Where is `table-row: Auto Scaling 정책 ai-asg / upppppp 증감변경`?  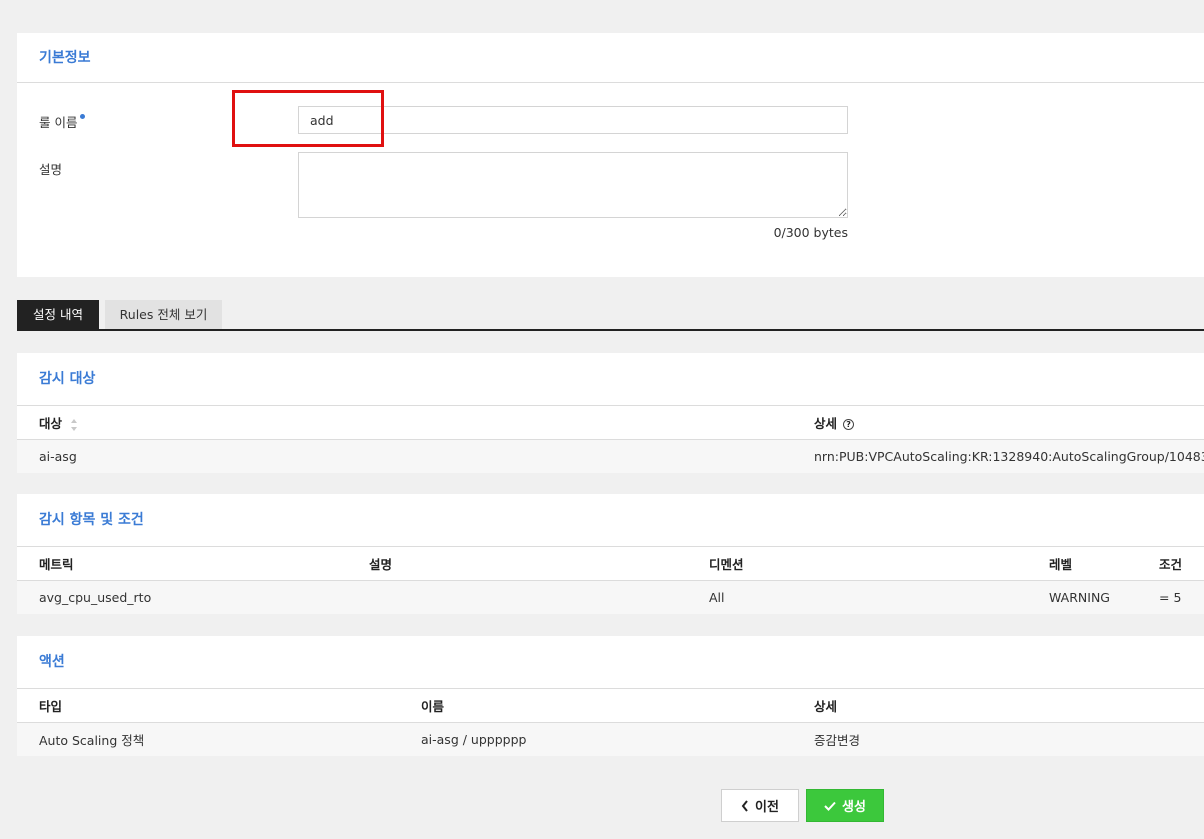 table-row: Auto Scaling 정책 ai-asg / upppppp 증감변경 is located at coordinates (610, 739).